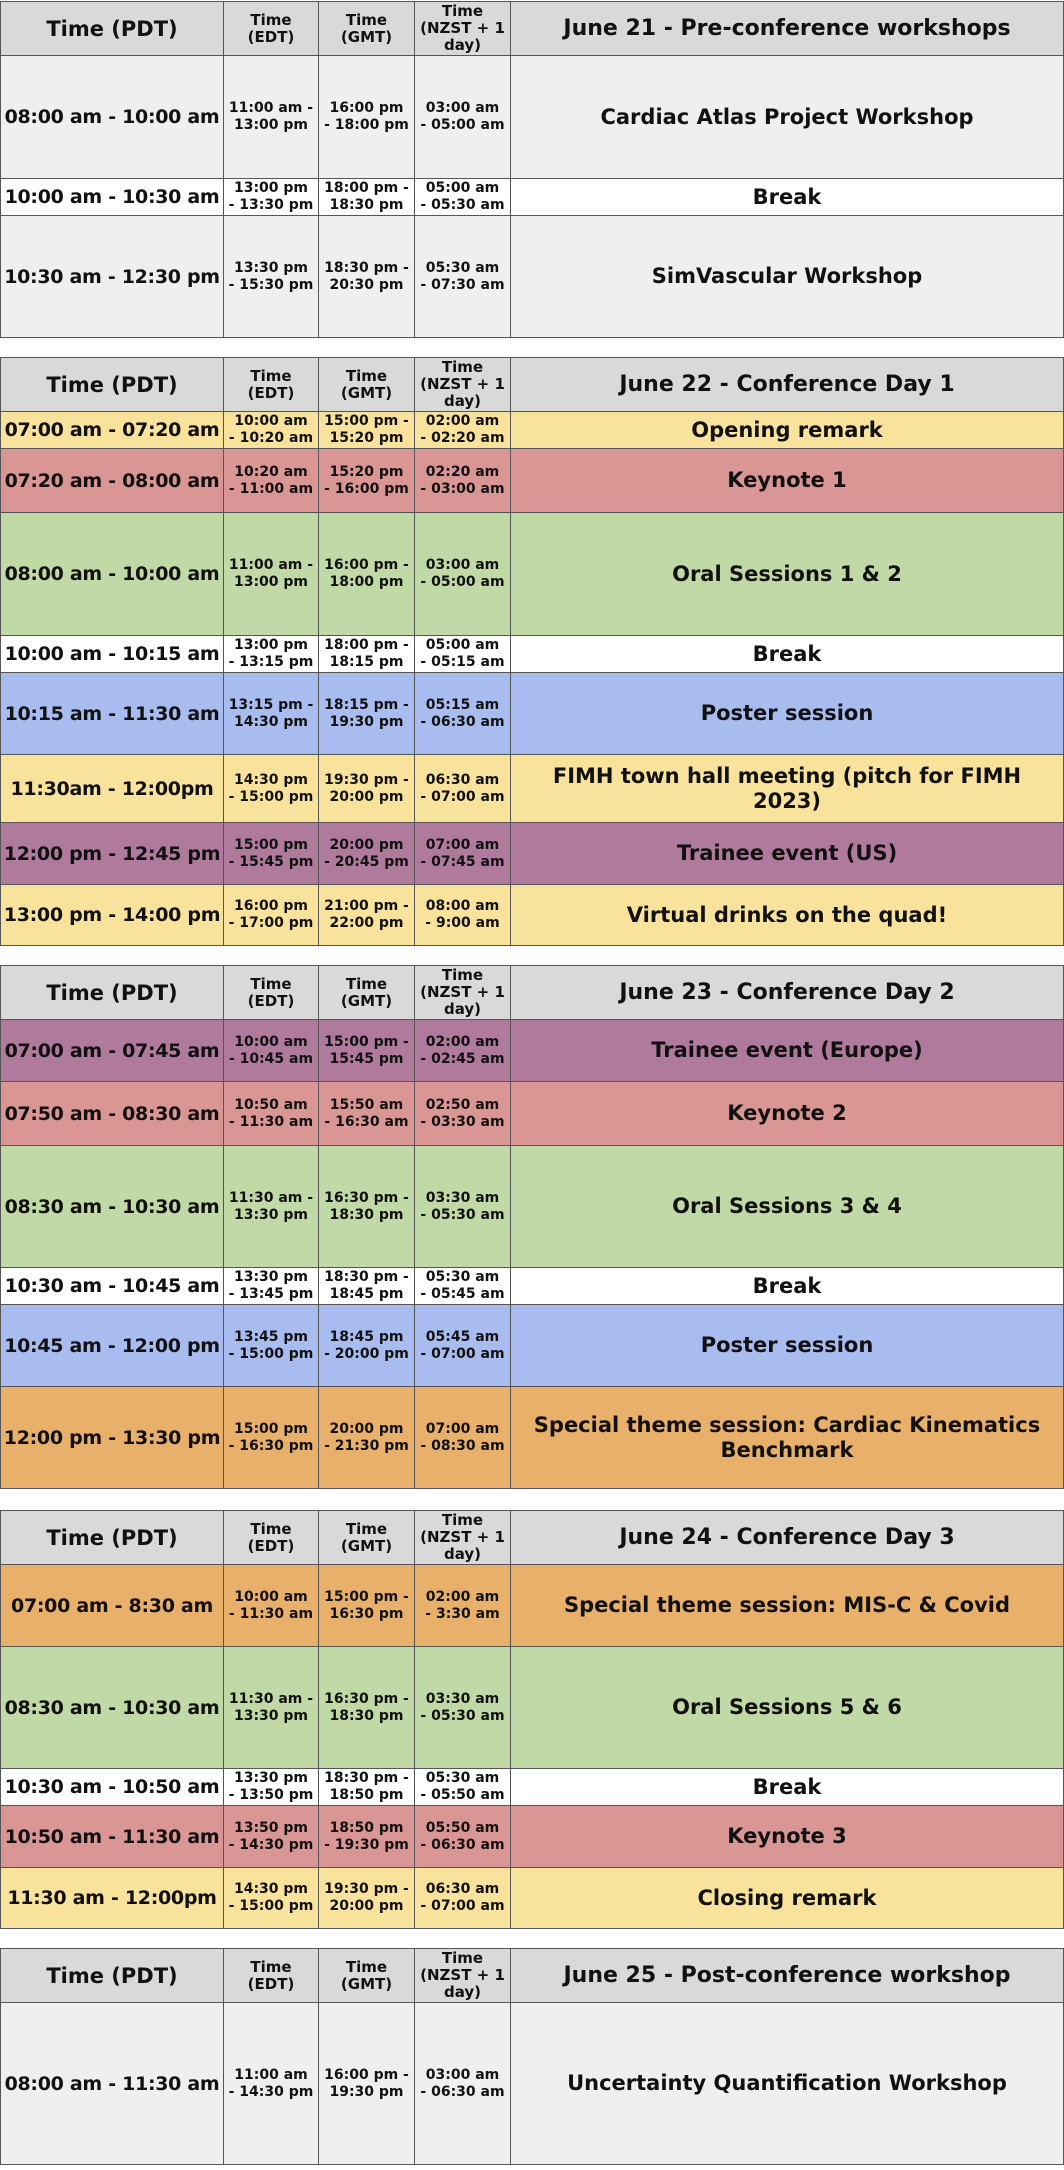 The image size is (1064, 2170). What do you see at coordinates (366, 654) in the screenshot?
I see `time-gmt-cell: 18:00 pm - 18:15 pm` at bounding box center [366, 654].